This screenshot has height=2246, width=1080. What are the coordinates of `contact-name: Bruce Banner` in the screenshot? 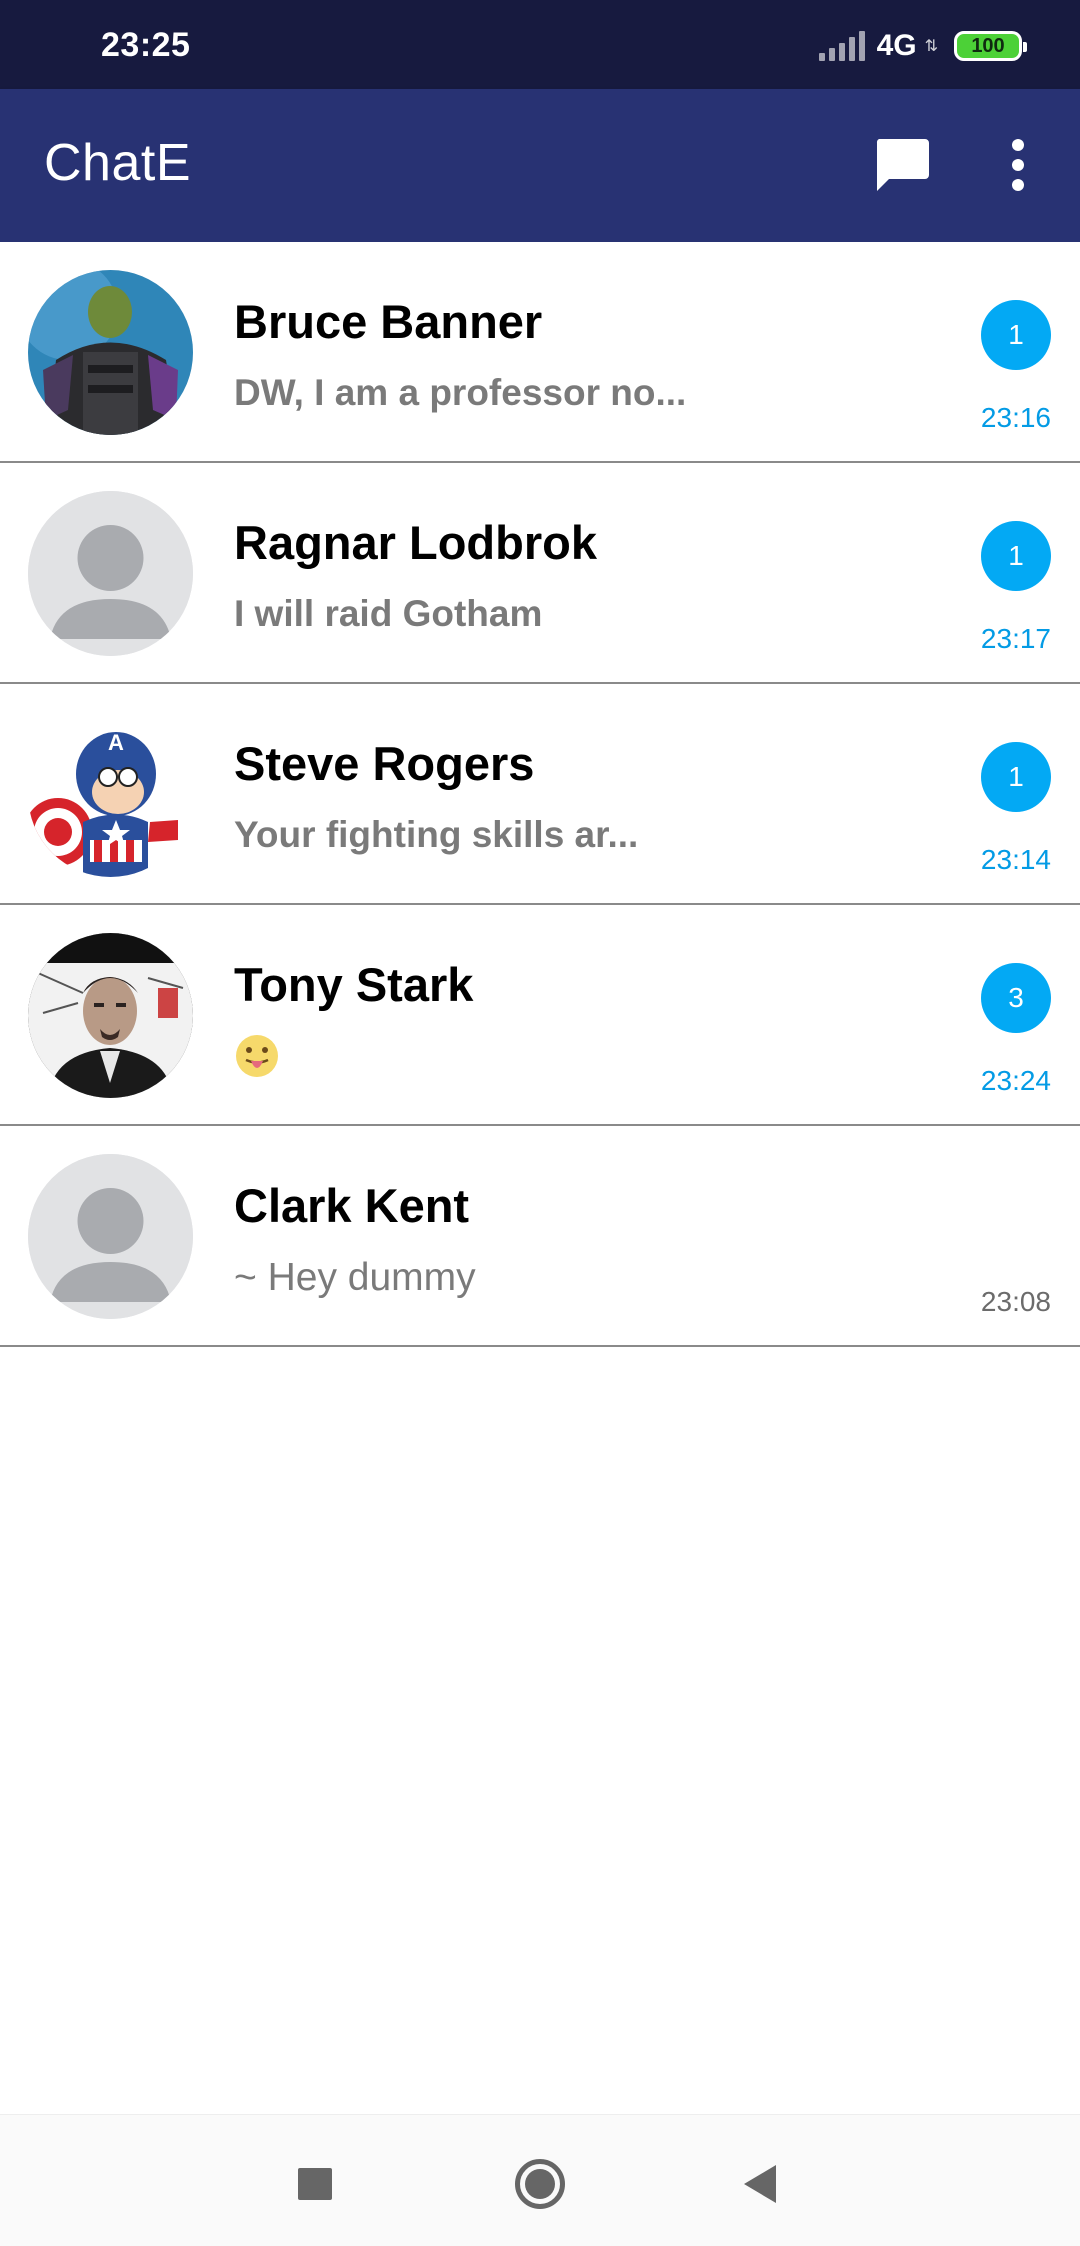 It's located at (388, 321).